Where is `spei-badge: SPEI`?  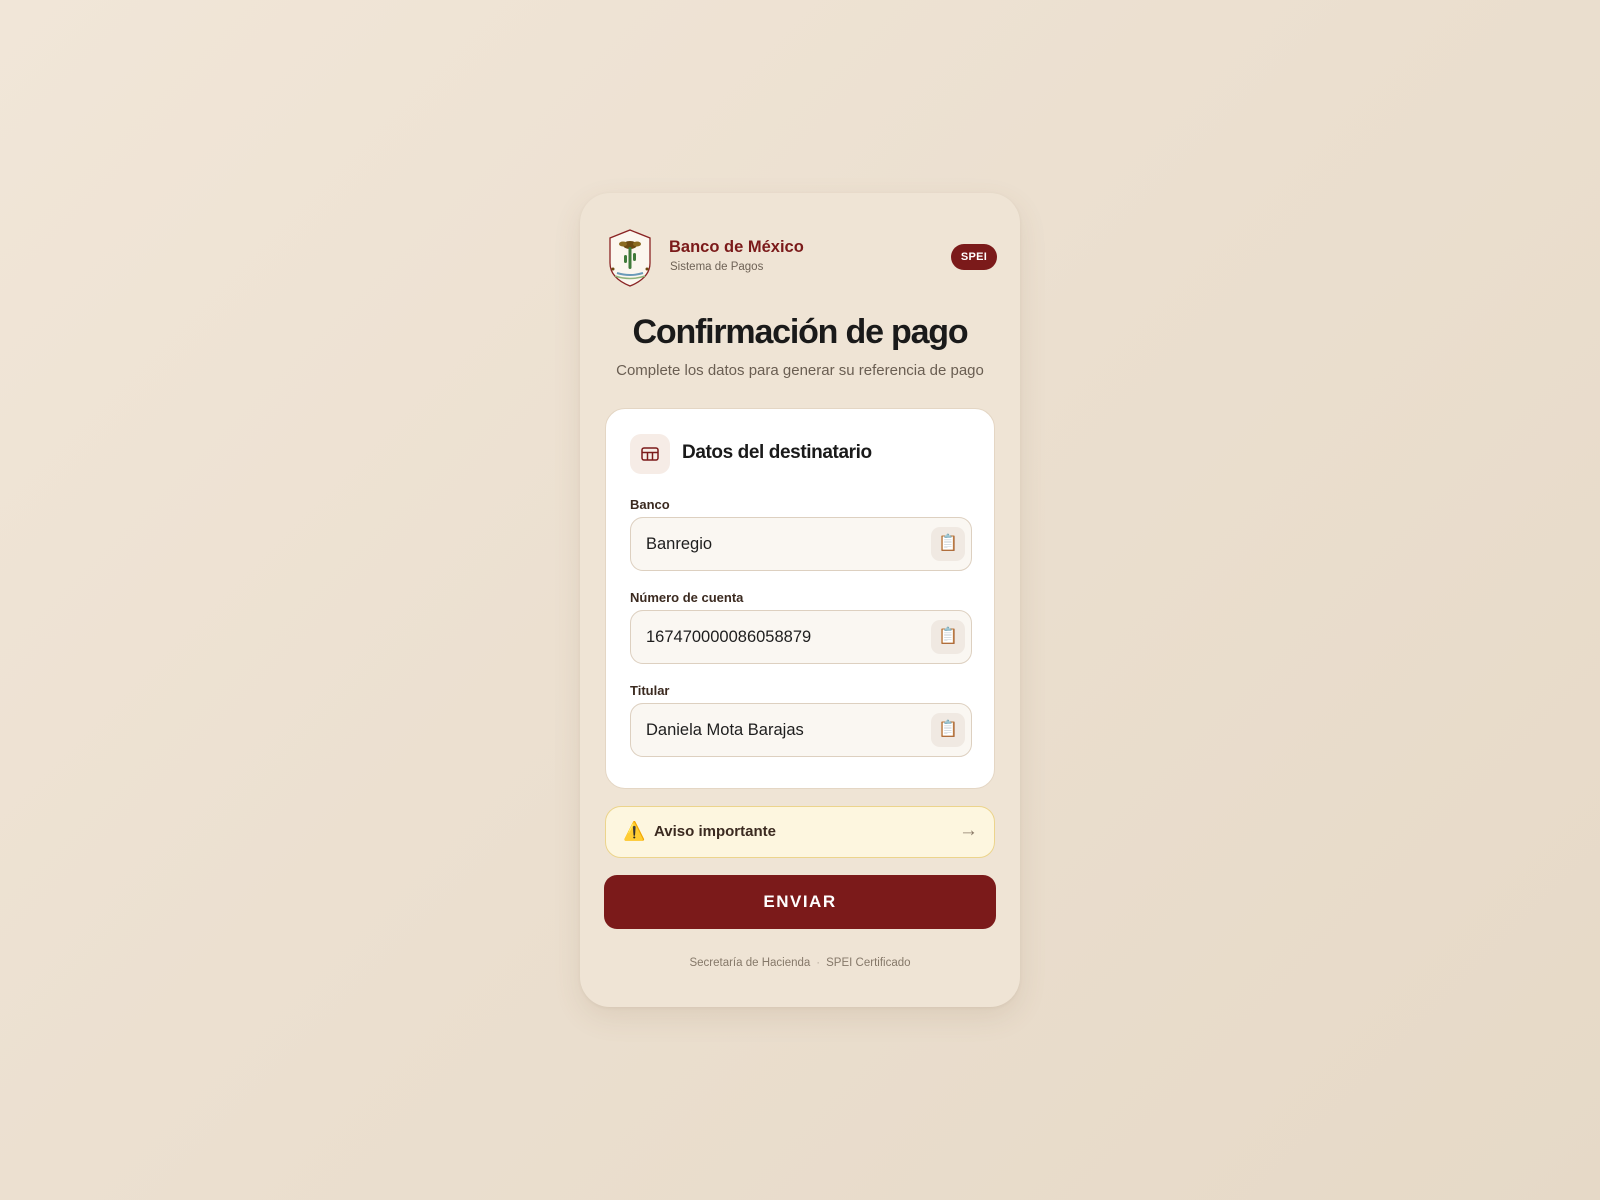
spei-badge: SPEI is located at coordinates (974, 257).